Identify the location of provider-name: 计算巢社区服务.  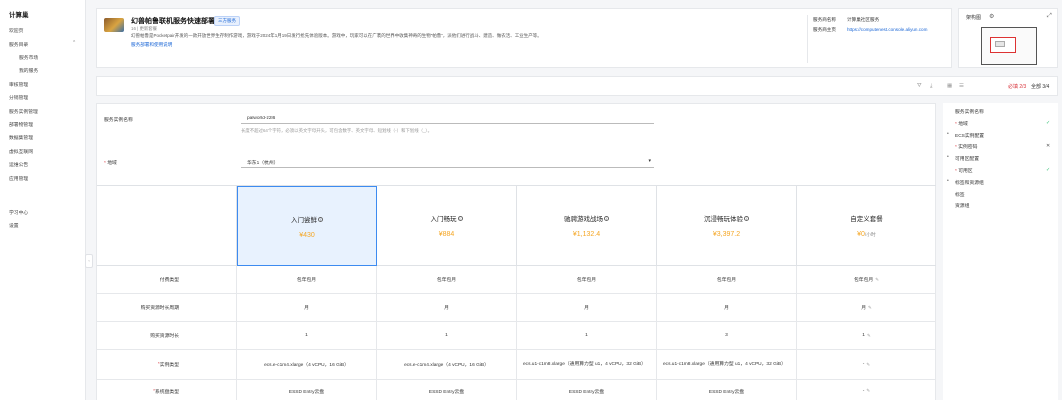
(863, 19).